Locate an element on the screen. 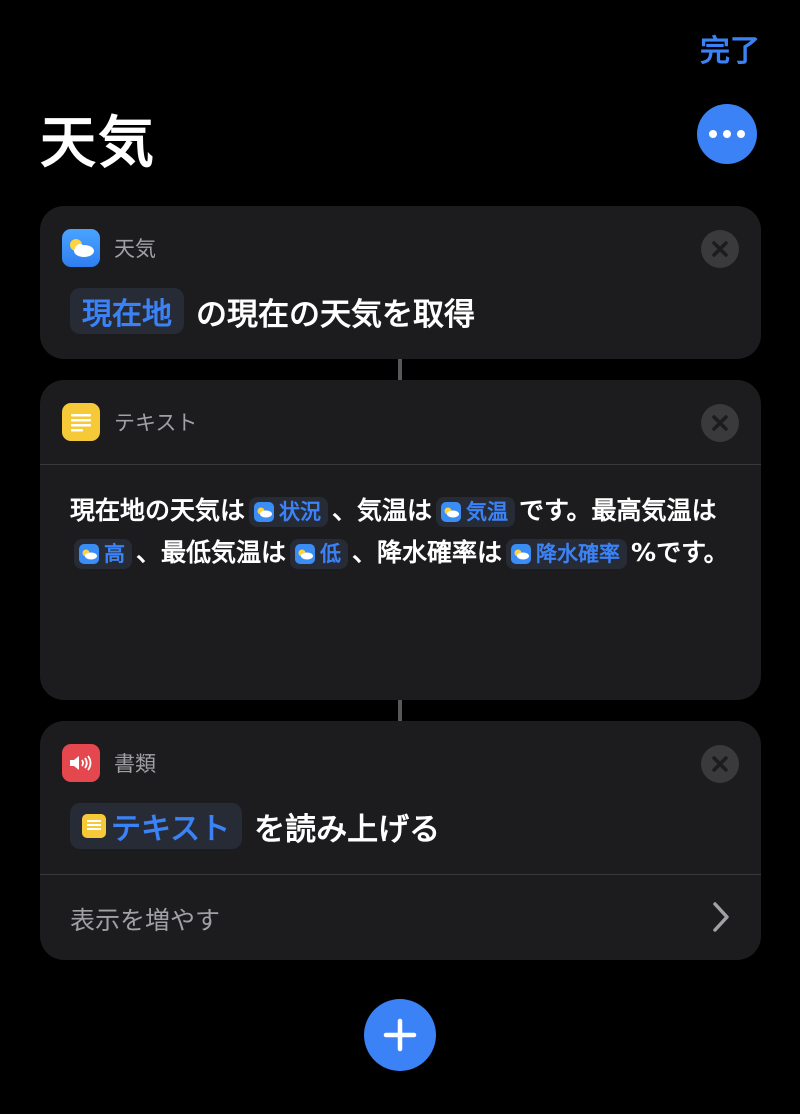 This screenshot has height=1114, width=800. text-segment: です。最高気温は is located at coordinates (618, 510).